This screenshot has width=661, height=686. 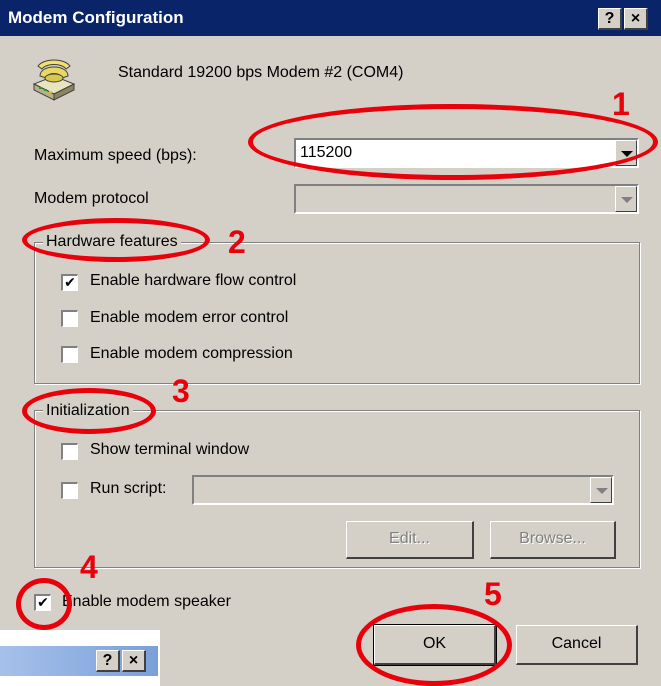 I want to click on background-help-button: ?, so click(x=108, y=661).